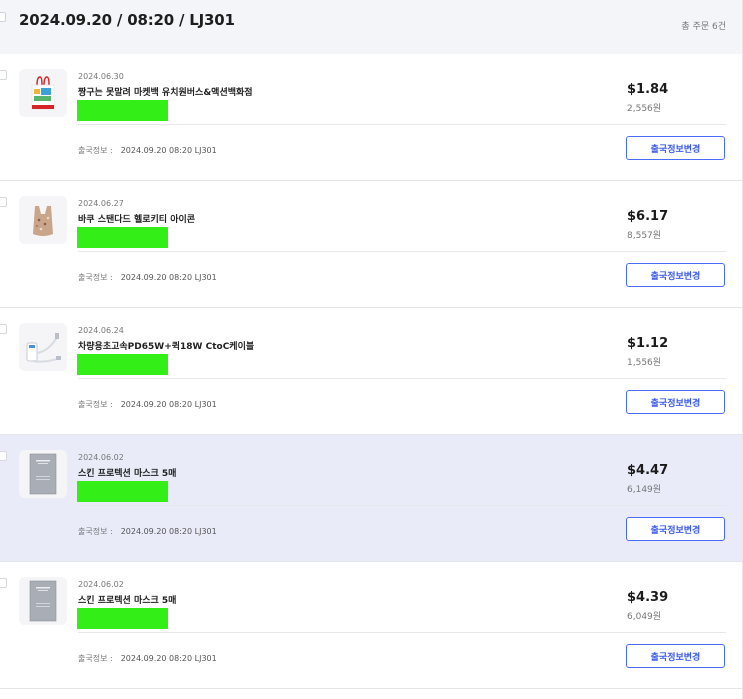 This screenshot has width=743, height=699. What do you see at coordinates (43, 347) in the screenshot?
I see `car-charger-icon` at bounding box center [43, 347].